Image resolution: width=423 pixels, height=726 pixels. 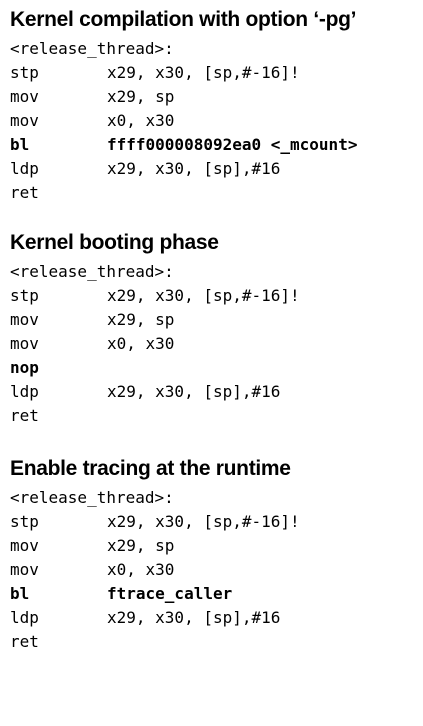 What do you see at coordinates (215, 368) in the screenshot?
I see `instruction-line-highlighted: nop` at bounding box center [215, 368].